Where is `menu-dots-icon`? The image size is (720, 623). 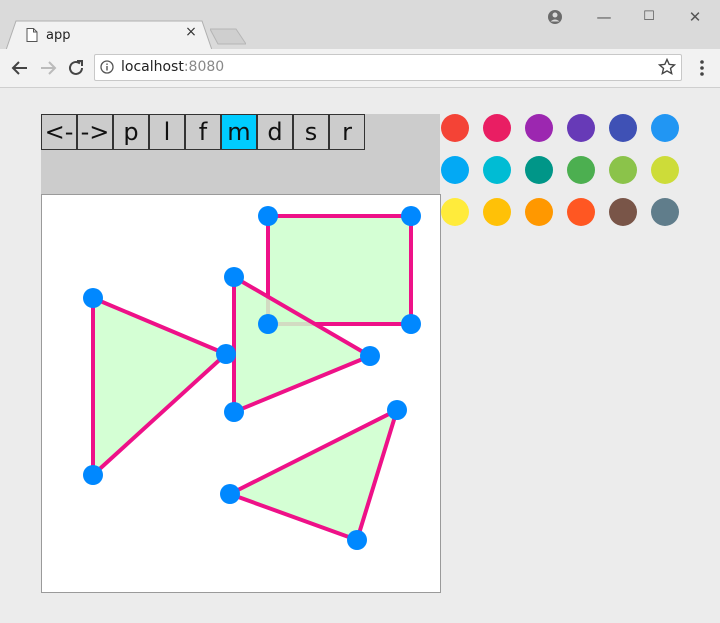
menu-dots-icon is located at coordinates (702, 68).